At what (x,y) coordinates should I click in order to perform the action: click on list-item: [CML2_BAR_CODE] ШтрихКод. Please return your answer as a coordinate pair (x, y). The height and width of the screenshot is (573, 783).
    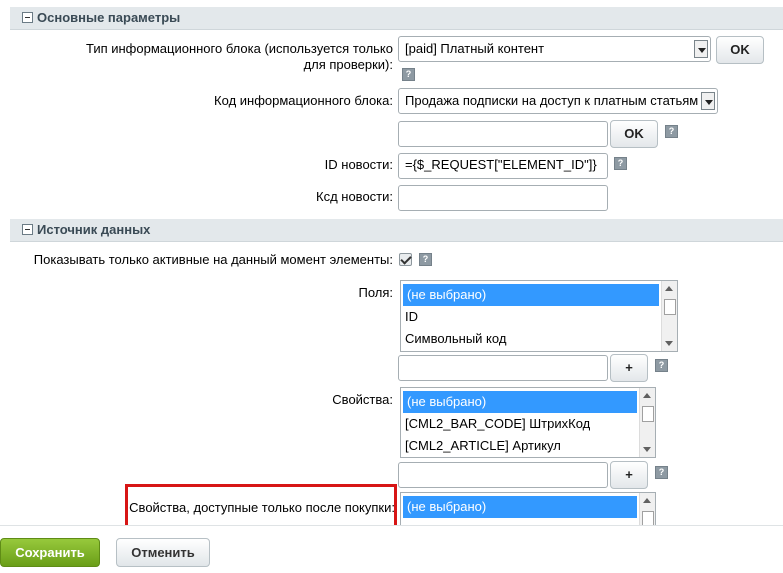
    Looking at the image, I should click on (528, 424).